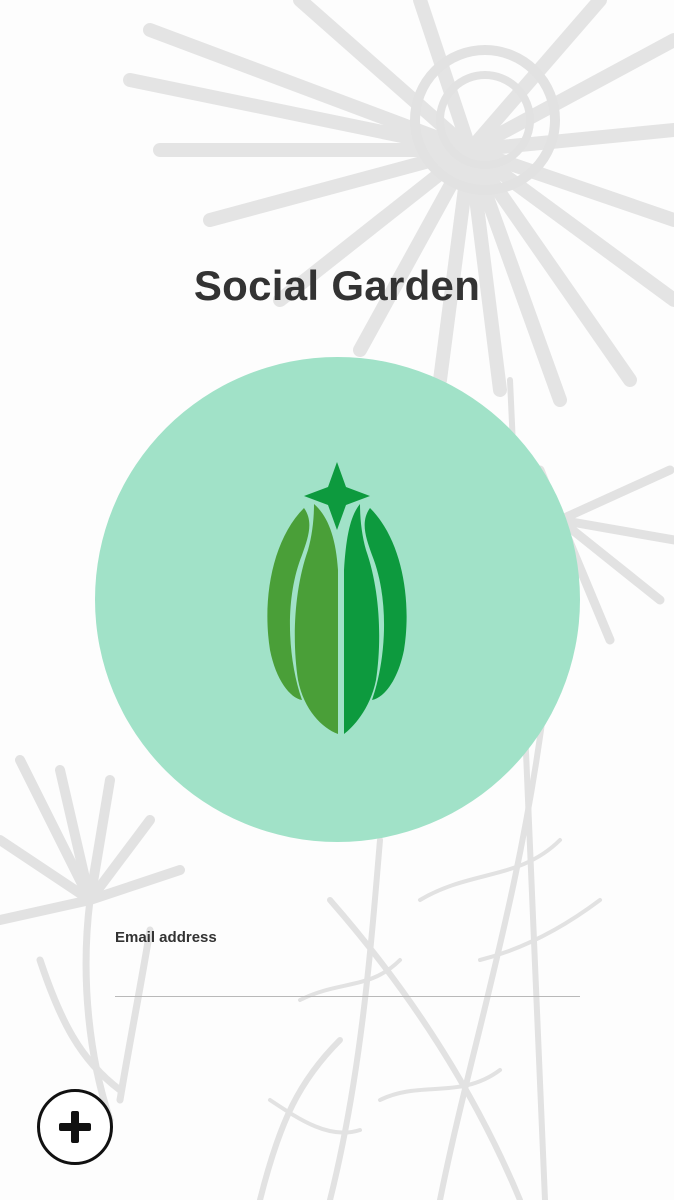 This screenshot has height=1200, width=674. I want to click on email-input, so click(347, 974).